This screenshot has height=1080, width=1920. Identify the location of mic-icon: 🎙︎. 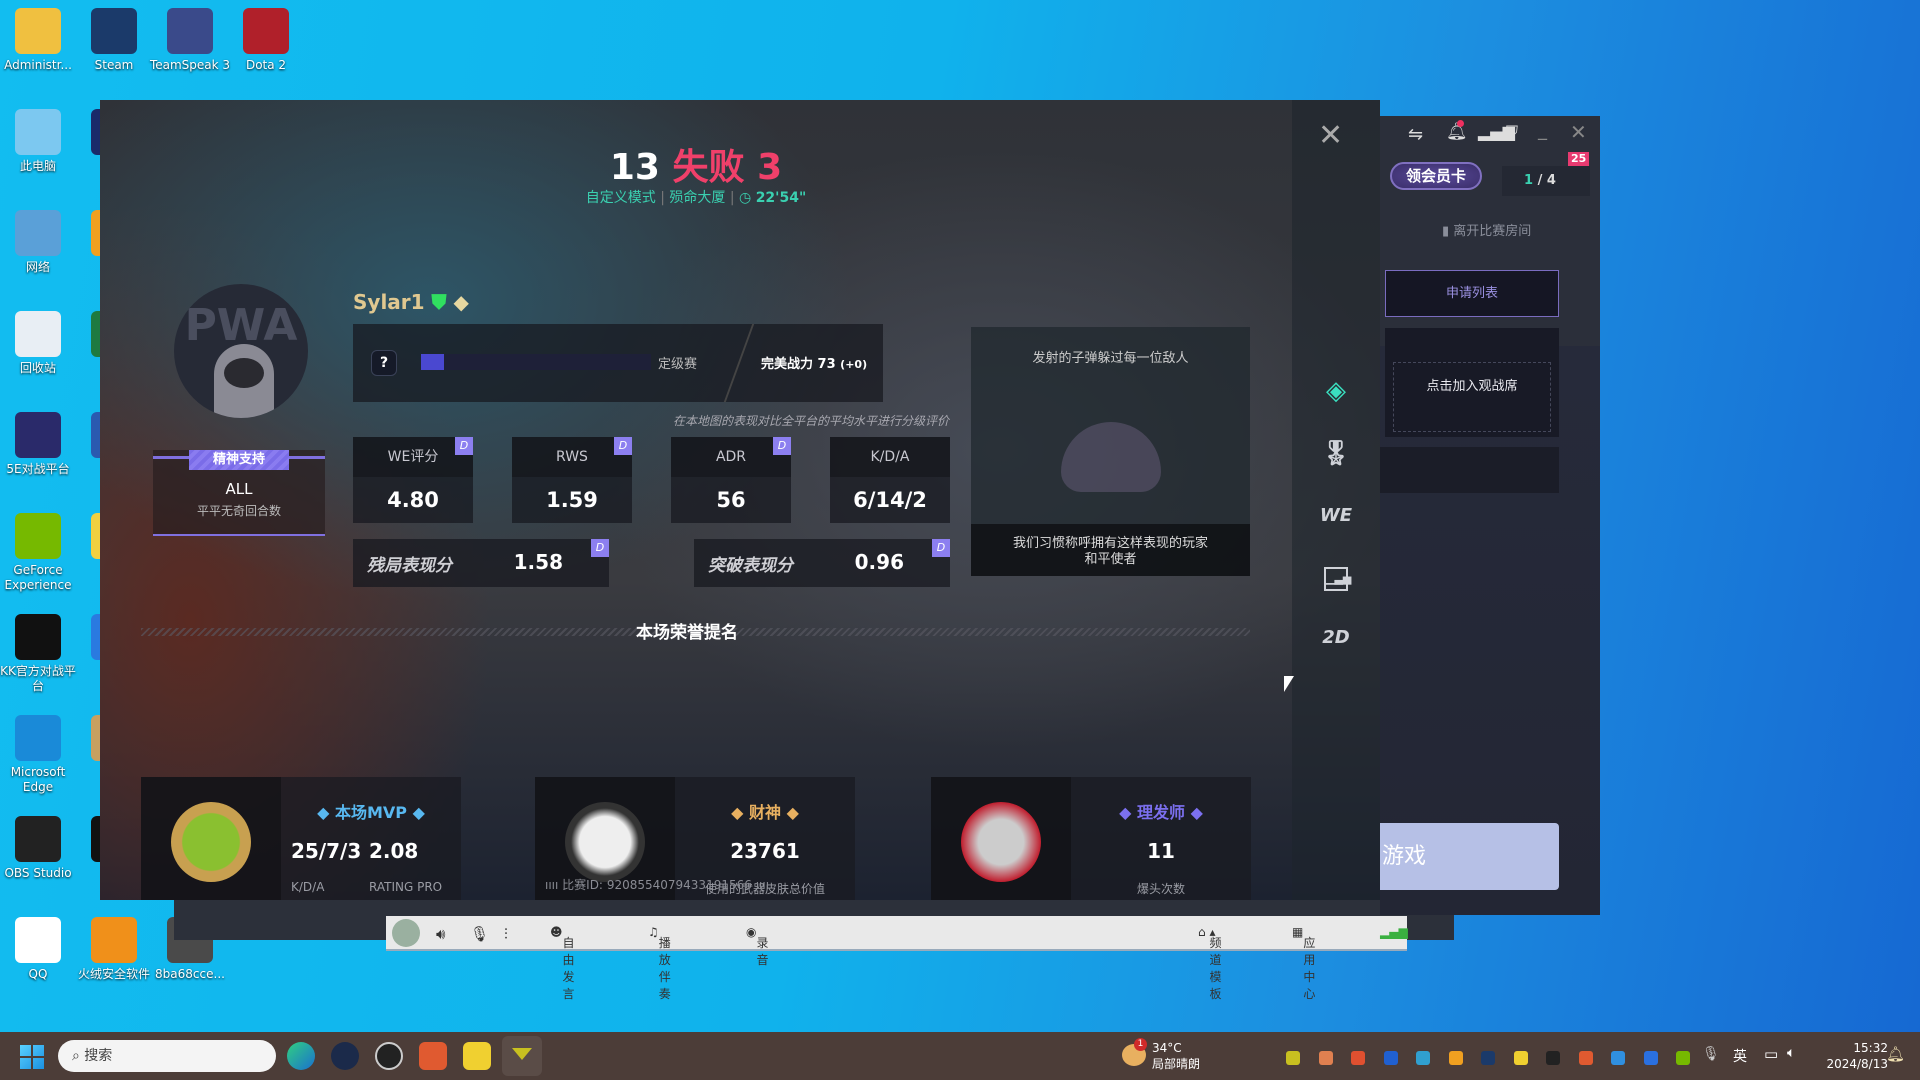
(479, 934).